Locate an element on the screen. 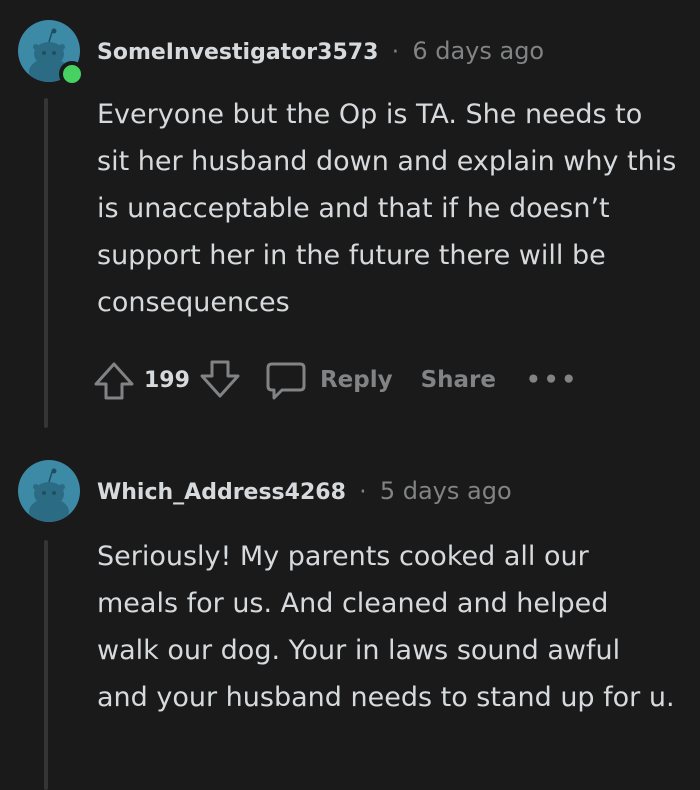 Image resolution: width=700 pixels, height=790 pixels. vote-count: 199 is located at coordinates (167, 380).